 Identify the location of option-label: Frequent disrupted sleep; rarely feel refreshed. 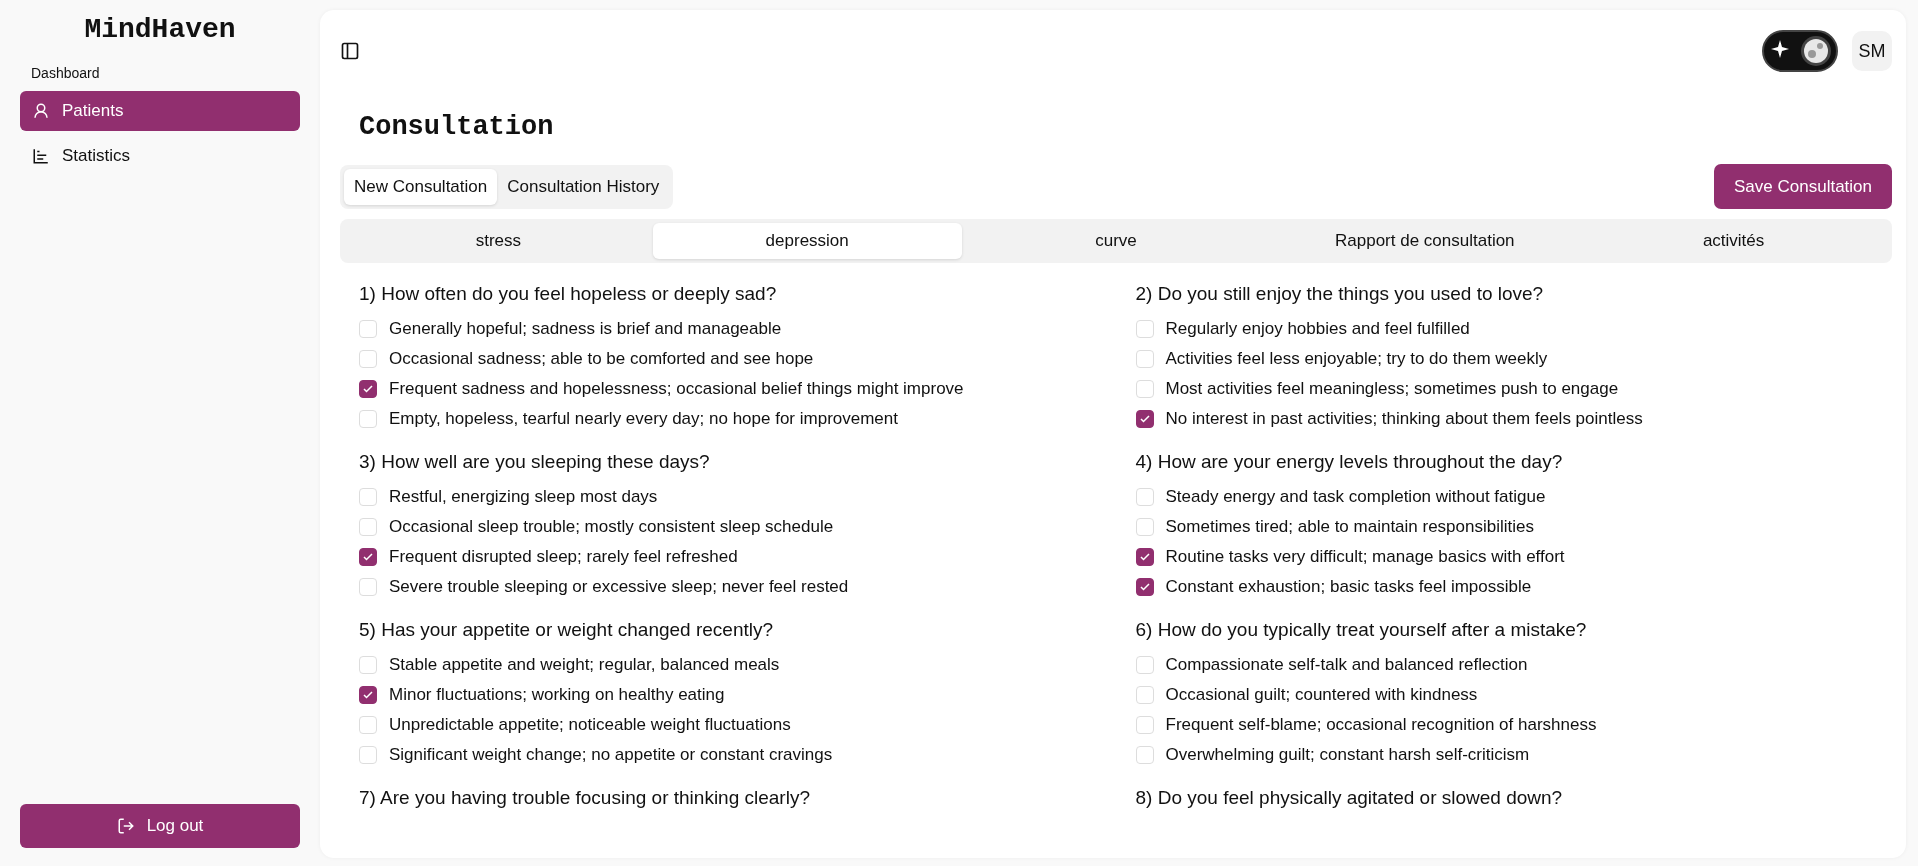
(563, 557).